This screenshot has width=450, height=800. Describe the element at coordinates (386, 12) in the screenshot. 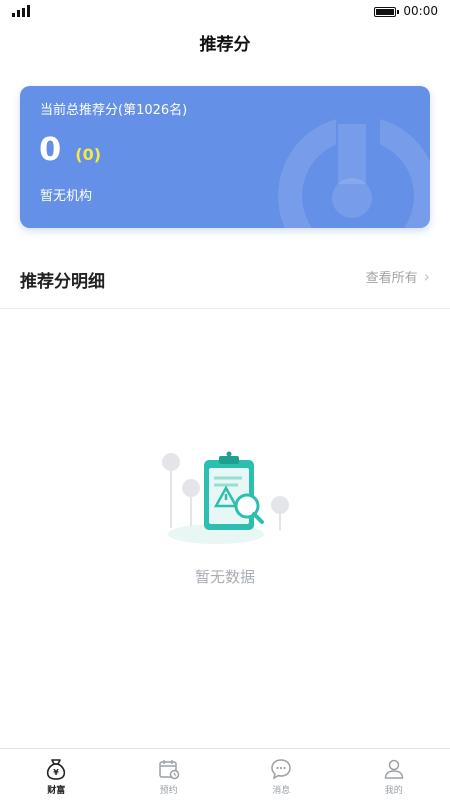

I see `battery-icon` at that location.